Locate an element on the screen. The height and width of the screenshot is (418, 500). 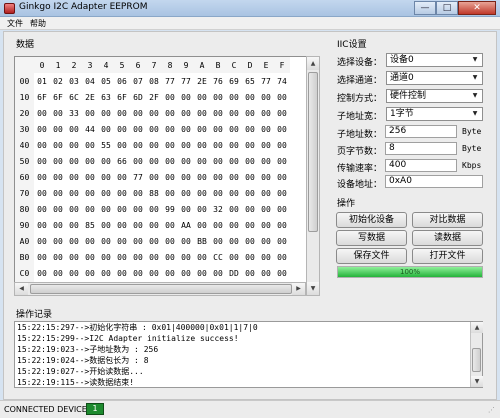
hex-cell: 85 is located at coordinates (90, 225).